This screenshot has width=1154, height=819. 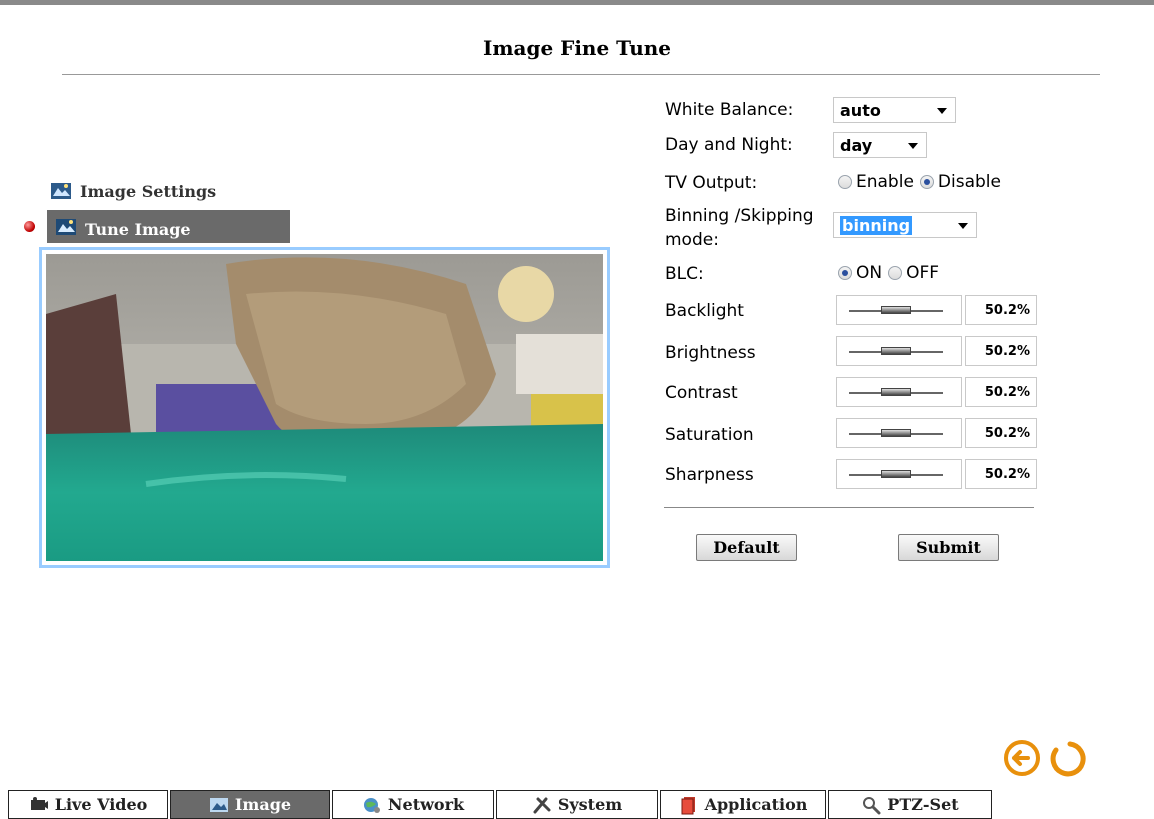 I want to click on saturation-slider, so click(x=899, y=433).